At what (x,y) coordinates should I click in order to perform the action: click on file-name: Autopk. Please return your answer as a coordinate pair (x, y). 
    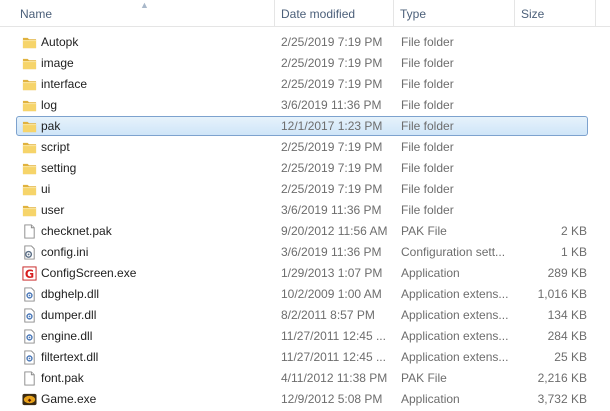
    Looking at the image, I should click on (60, 42).